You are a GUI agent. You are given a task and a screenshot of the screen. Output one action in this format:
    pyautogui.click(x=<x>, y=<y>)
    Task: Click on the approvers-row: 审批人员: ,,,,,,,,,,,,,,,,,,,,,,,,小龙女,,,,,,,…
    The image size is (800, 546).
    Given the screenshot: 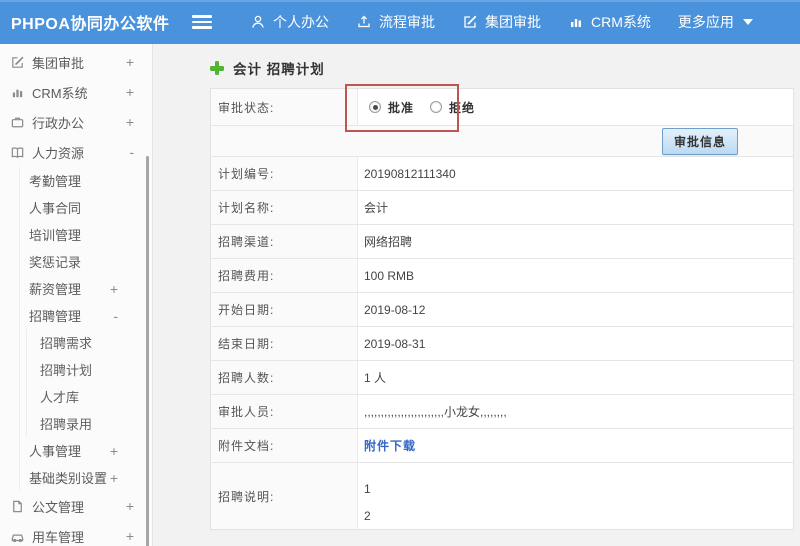 What is the action you would take?
    pyautogui.click(x=502, y=412)
    